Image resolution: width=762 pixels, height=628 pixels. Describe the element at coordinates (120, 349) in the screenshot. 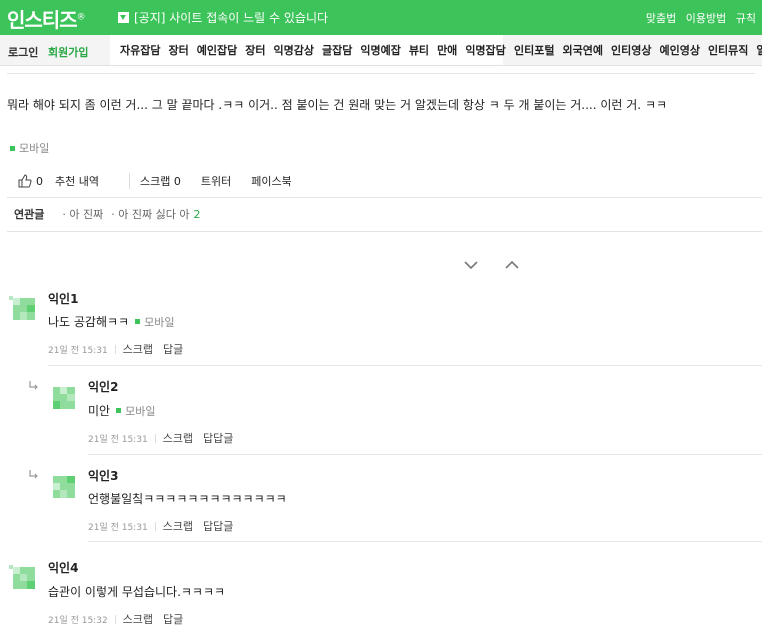

I see `comment-meta: 21일 전 15:31 스크랩 답글` at that location.